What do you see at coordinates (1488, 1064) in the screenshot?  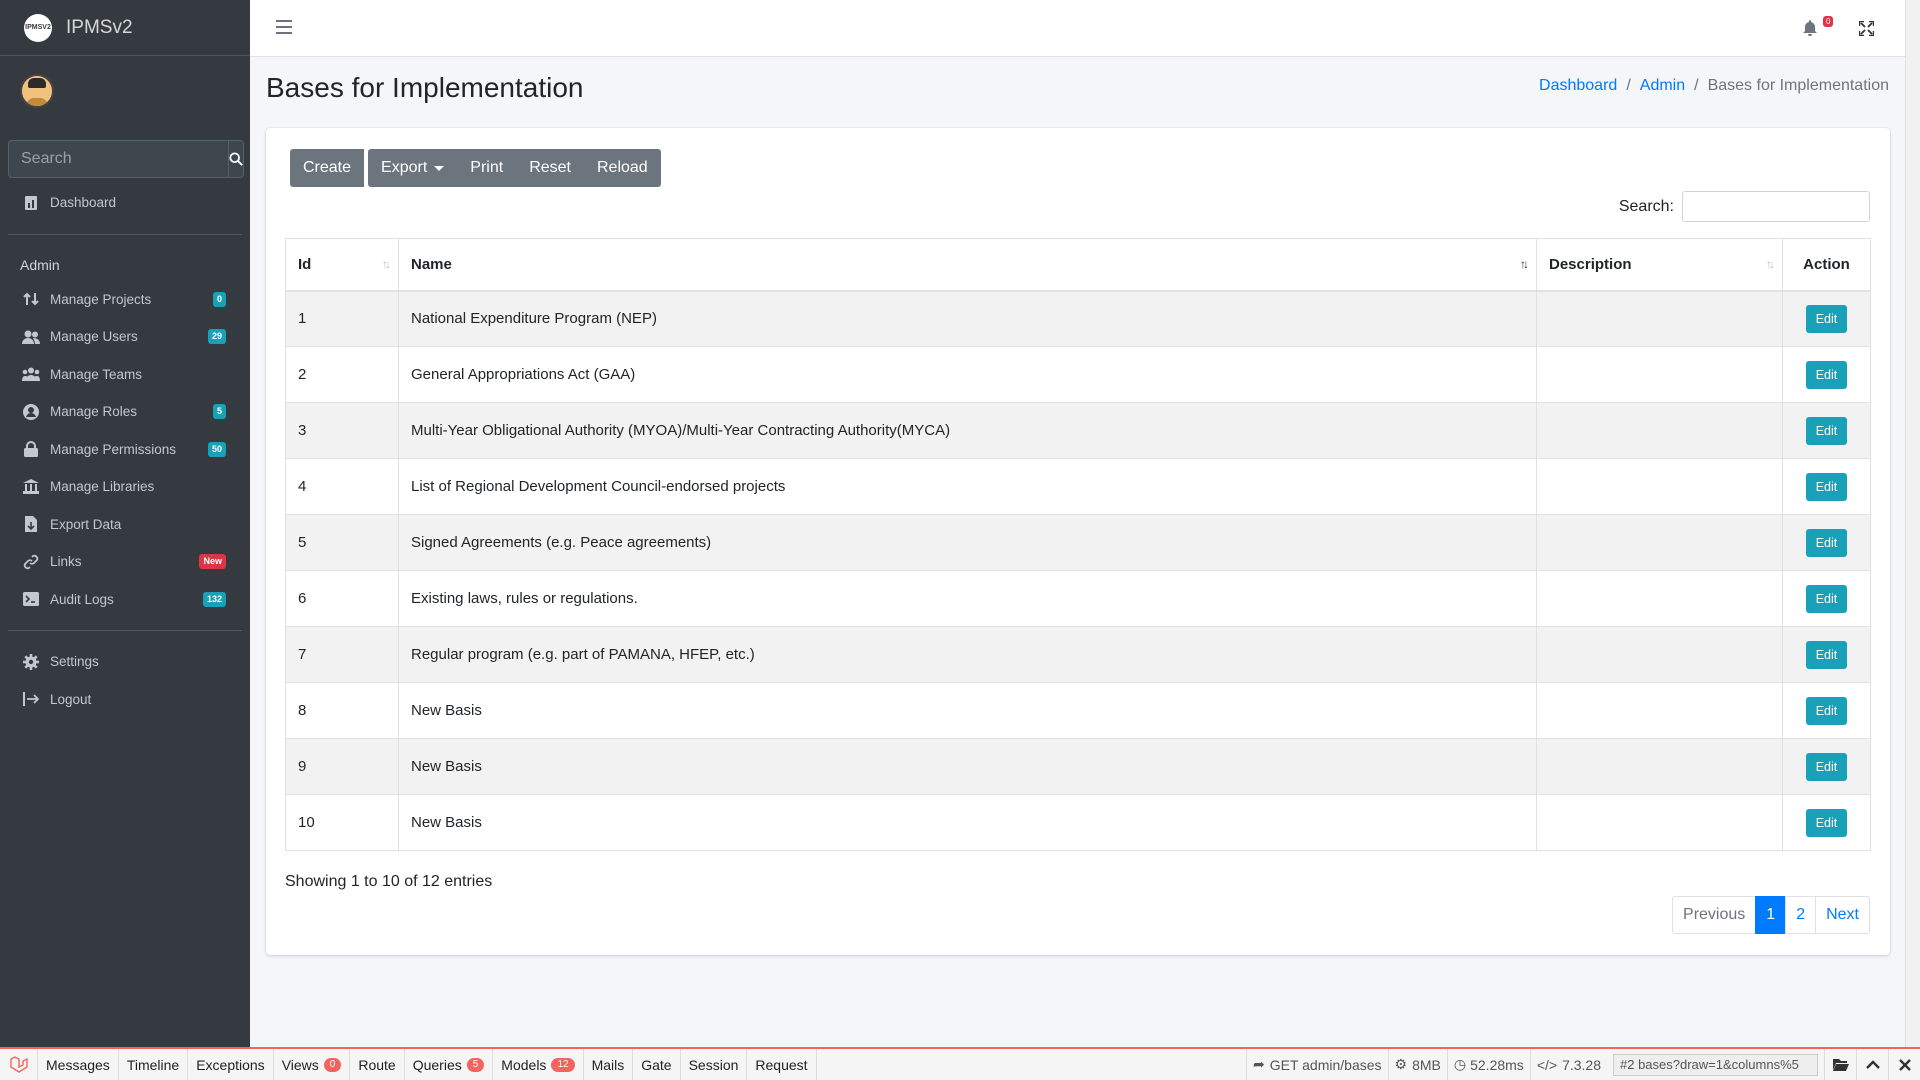 I see `debug-time-stat: ◷ 52.28ms` at bounding box center [1488, 1064].